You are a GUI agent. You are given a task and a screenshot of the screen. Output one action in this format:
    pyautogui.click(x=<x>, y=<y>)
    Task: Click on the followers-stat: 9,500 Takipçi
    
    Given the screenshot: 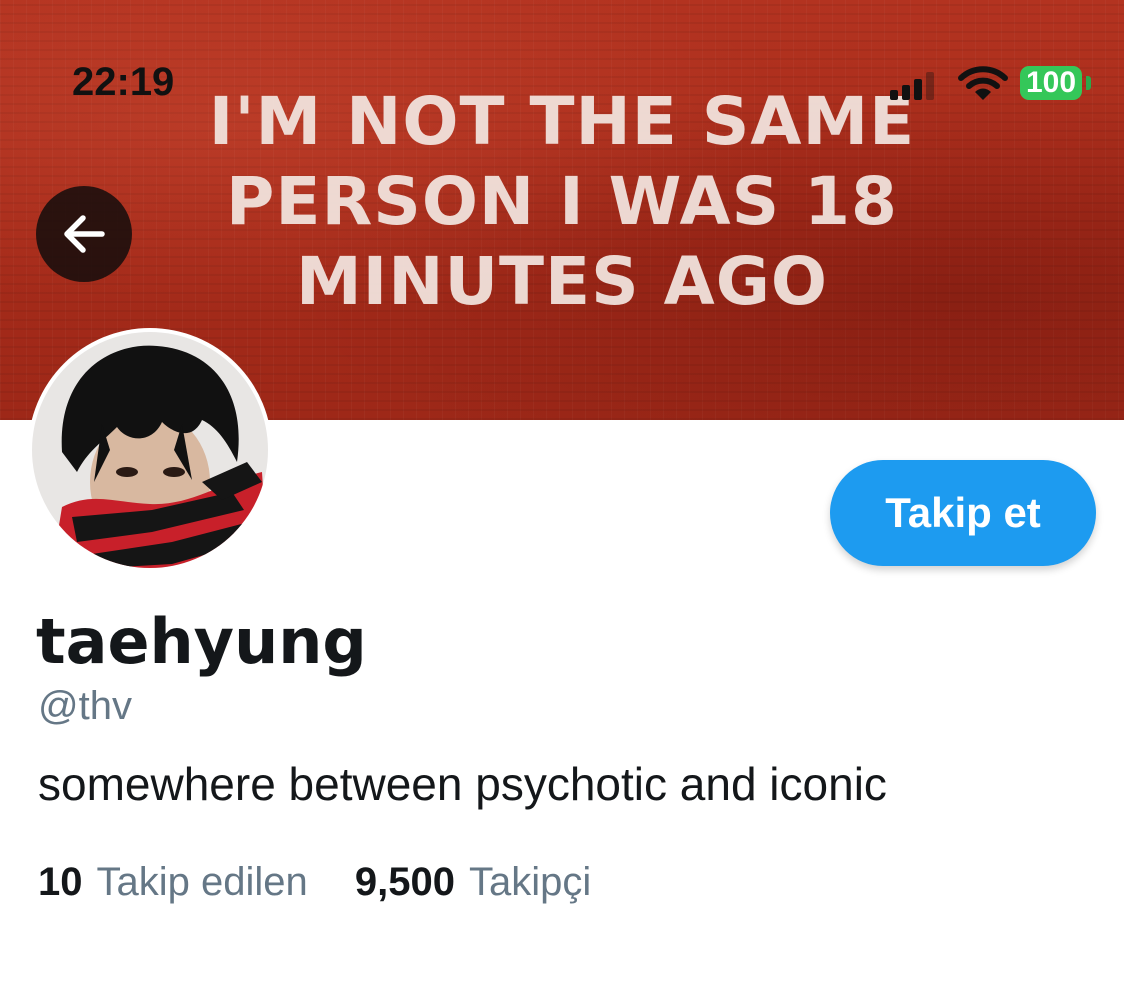 What is the action you would take?
    pyautogui.click(x=473, y=882)
    